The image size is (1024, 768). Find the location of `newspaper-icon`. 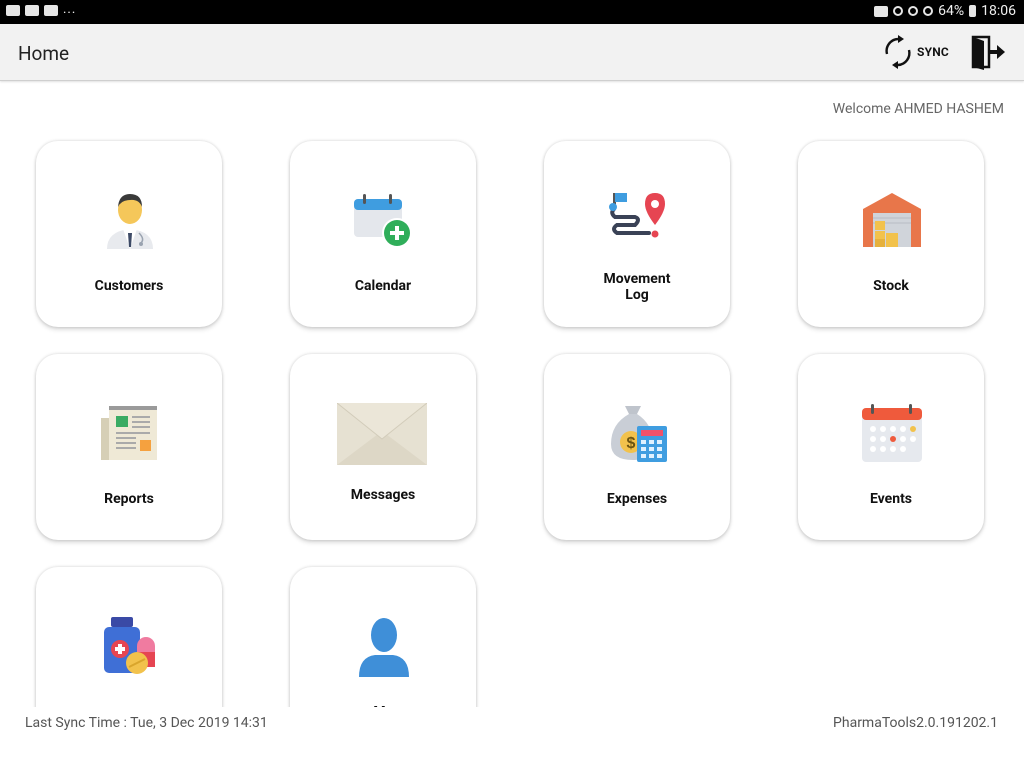

newspaper-icon is located at coordinates (129, 433).